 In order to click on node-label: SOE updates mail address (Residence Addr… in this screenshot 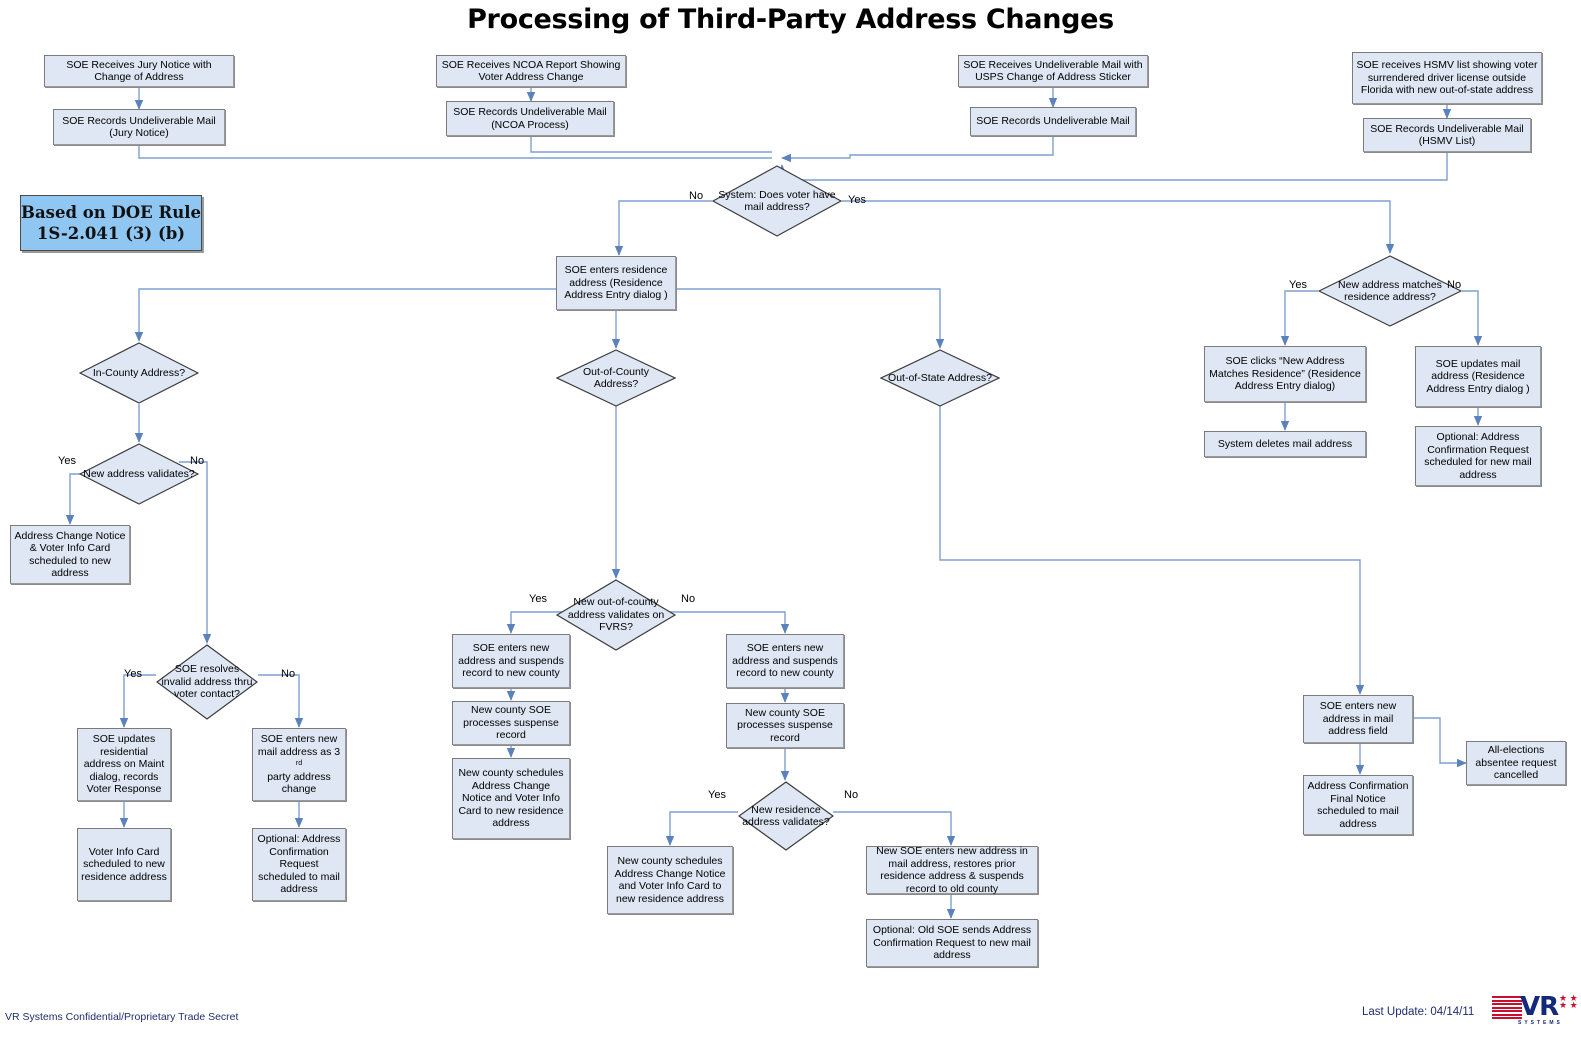, I will do `click(1478, 376)`.